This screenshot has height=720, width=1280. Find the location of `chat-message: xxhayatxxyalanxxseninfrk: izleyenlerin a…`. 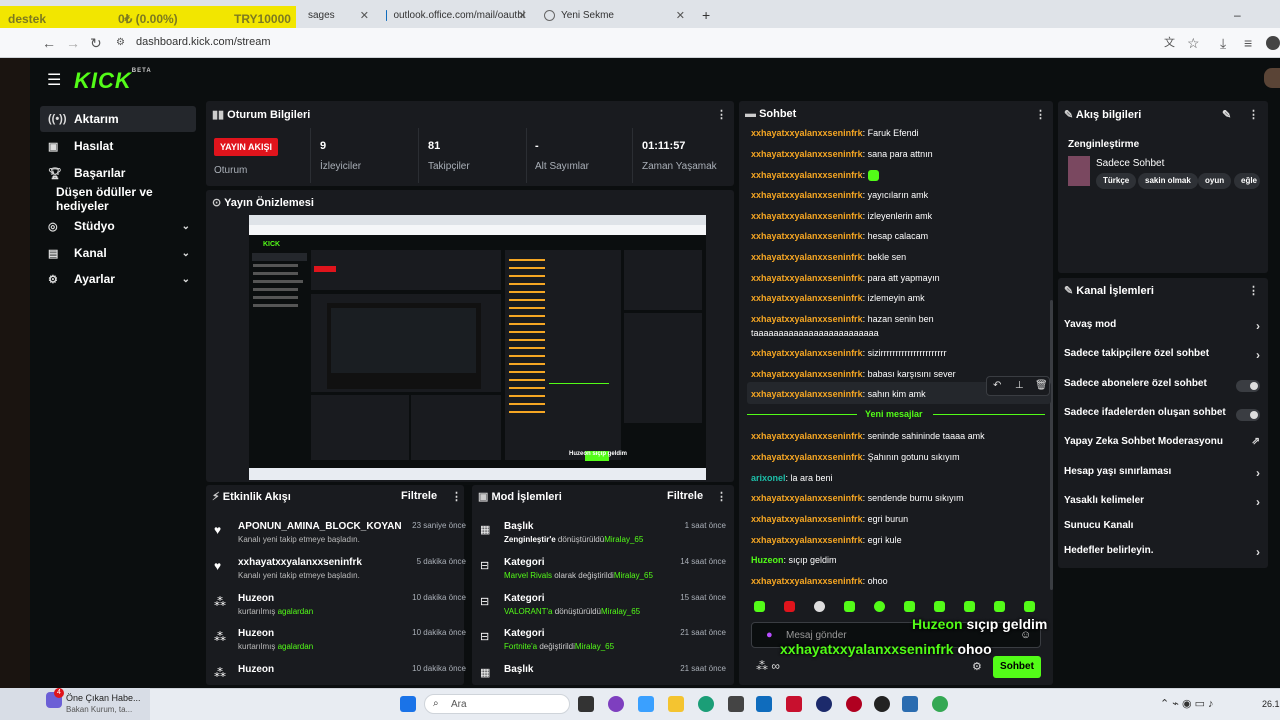

chat-message: xxhayatxxyalanxxseninfrk: izleyenlerin a… is located at coordinates (896, 216).